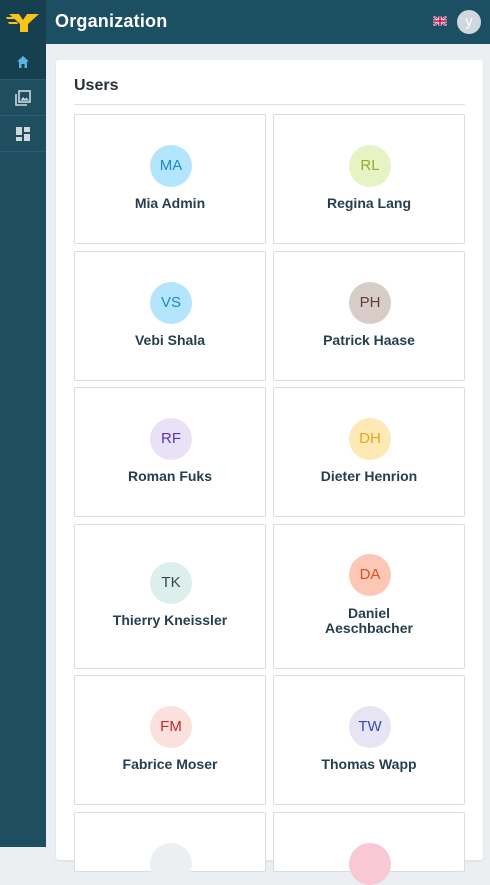  What do you see at coordinates (245, 22) in the screenshot?
I see `top-app-bar: Organization y` at bounding box center [245, 22].